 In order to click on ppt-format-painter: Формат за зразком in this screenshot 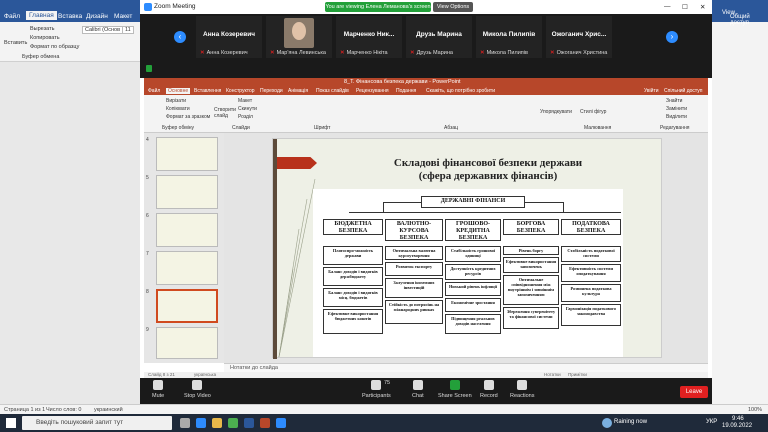, I will do `click(188, 117)`.